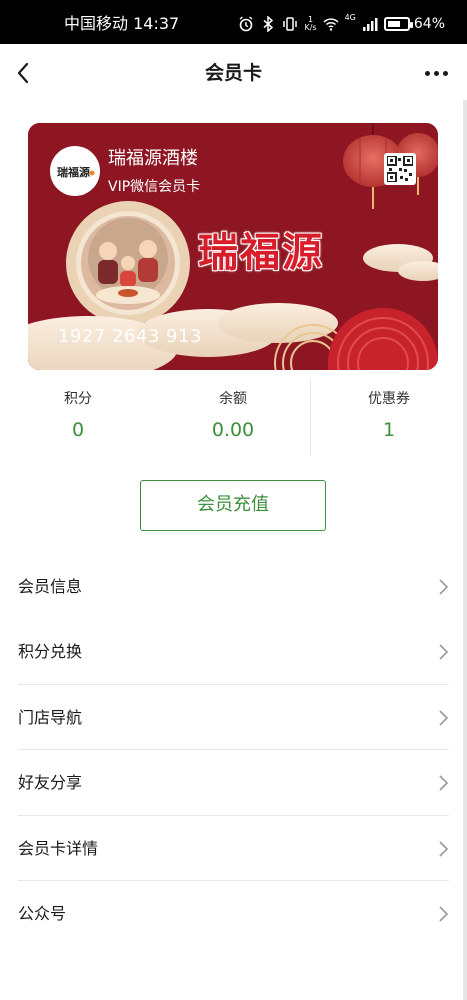  Describe the element at coordinates (233, 399) in the screenshot. I see `stat-label: 余额` at that location.